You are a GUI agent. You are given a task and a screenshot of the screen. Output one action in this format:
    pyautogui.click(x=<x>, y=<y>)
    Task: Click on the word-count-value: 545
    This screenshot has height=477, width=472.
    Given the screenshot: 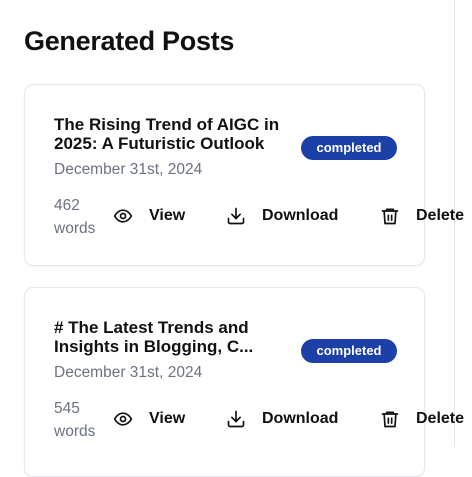 What is the action you would take?
    pyautogui.click(x=67, y=408)
    